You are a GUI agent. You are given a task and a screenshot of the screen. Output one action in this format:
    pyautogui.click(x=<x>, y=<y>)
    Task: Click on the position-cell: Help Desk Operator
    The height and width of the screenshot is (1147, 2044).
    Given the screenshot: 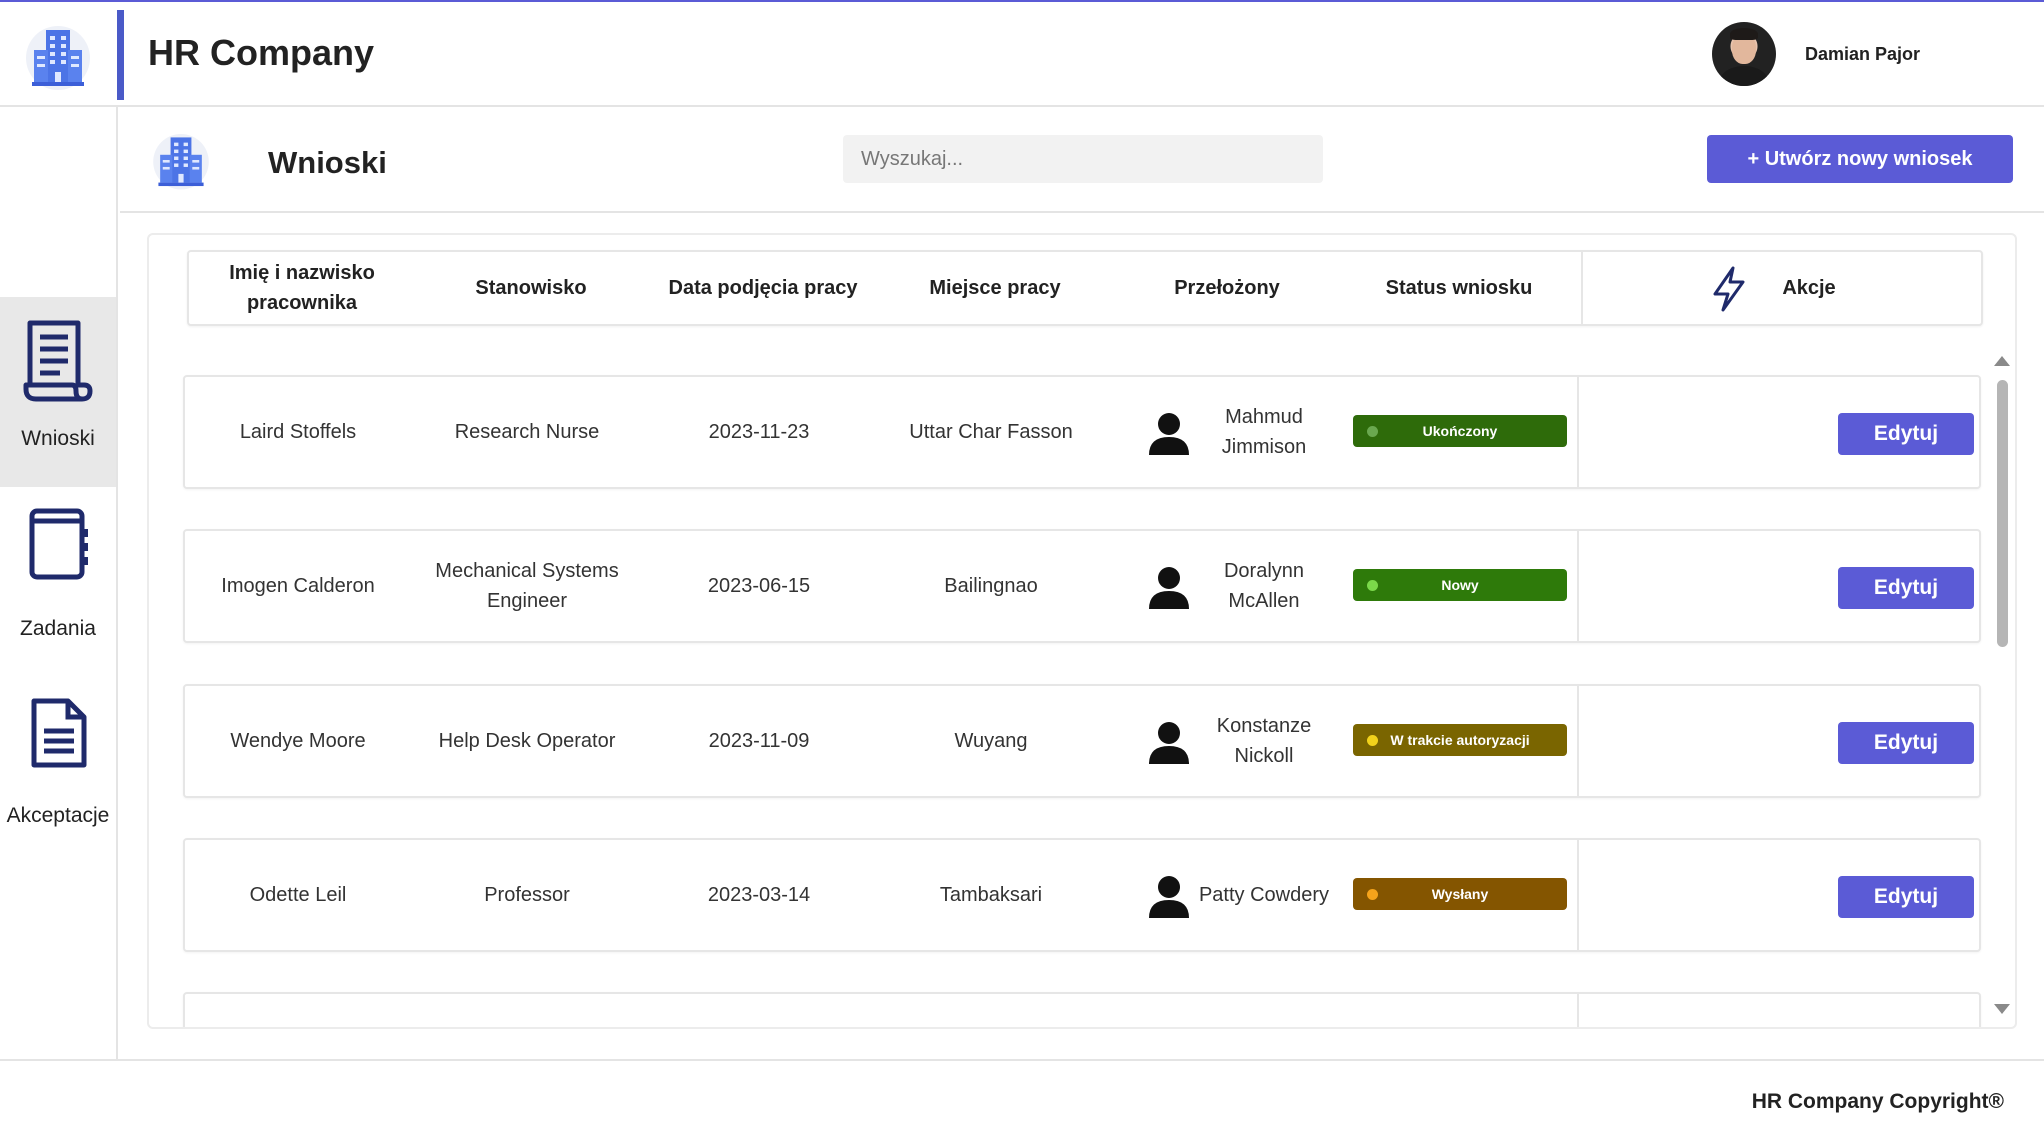 What is the action you would take?
    pyautogui.click(x=527, y=741)
    